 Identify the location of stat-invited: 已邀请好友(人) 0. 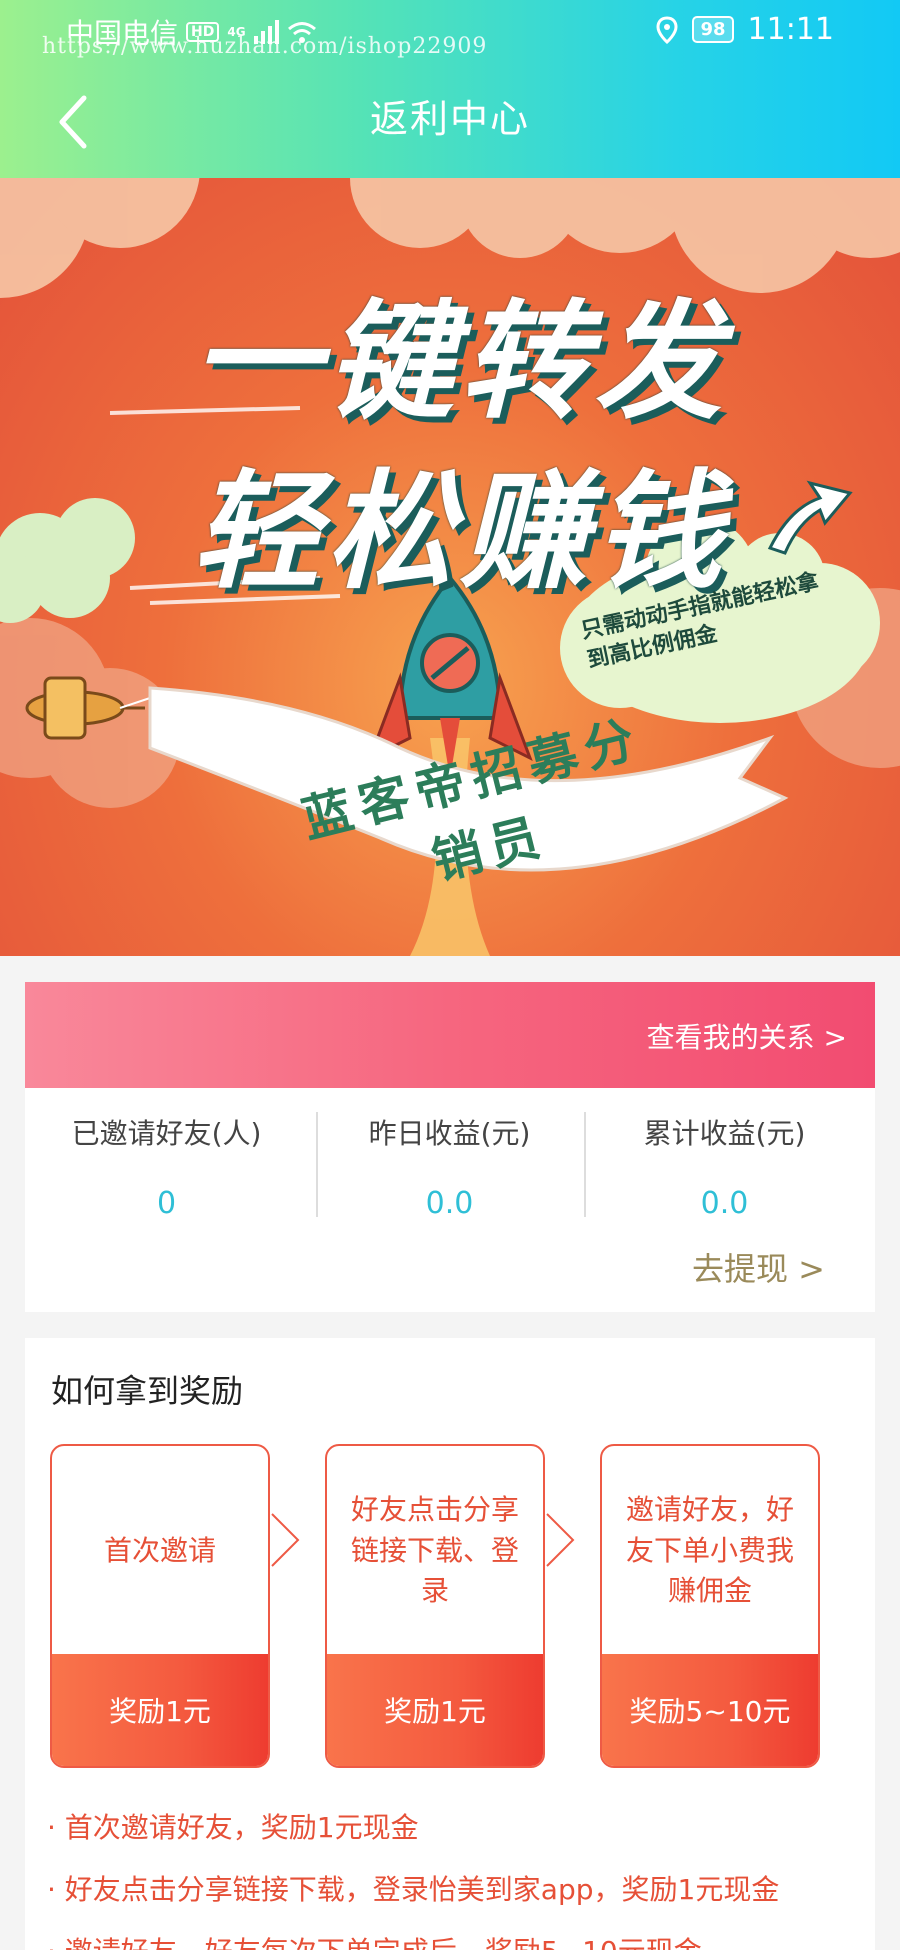
(166, 1166).